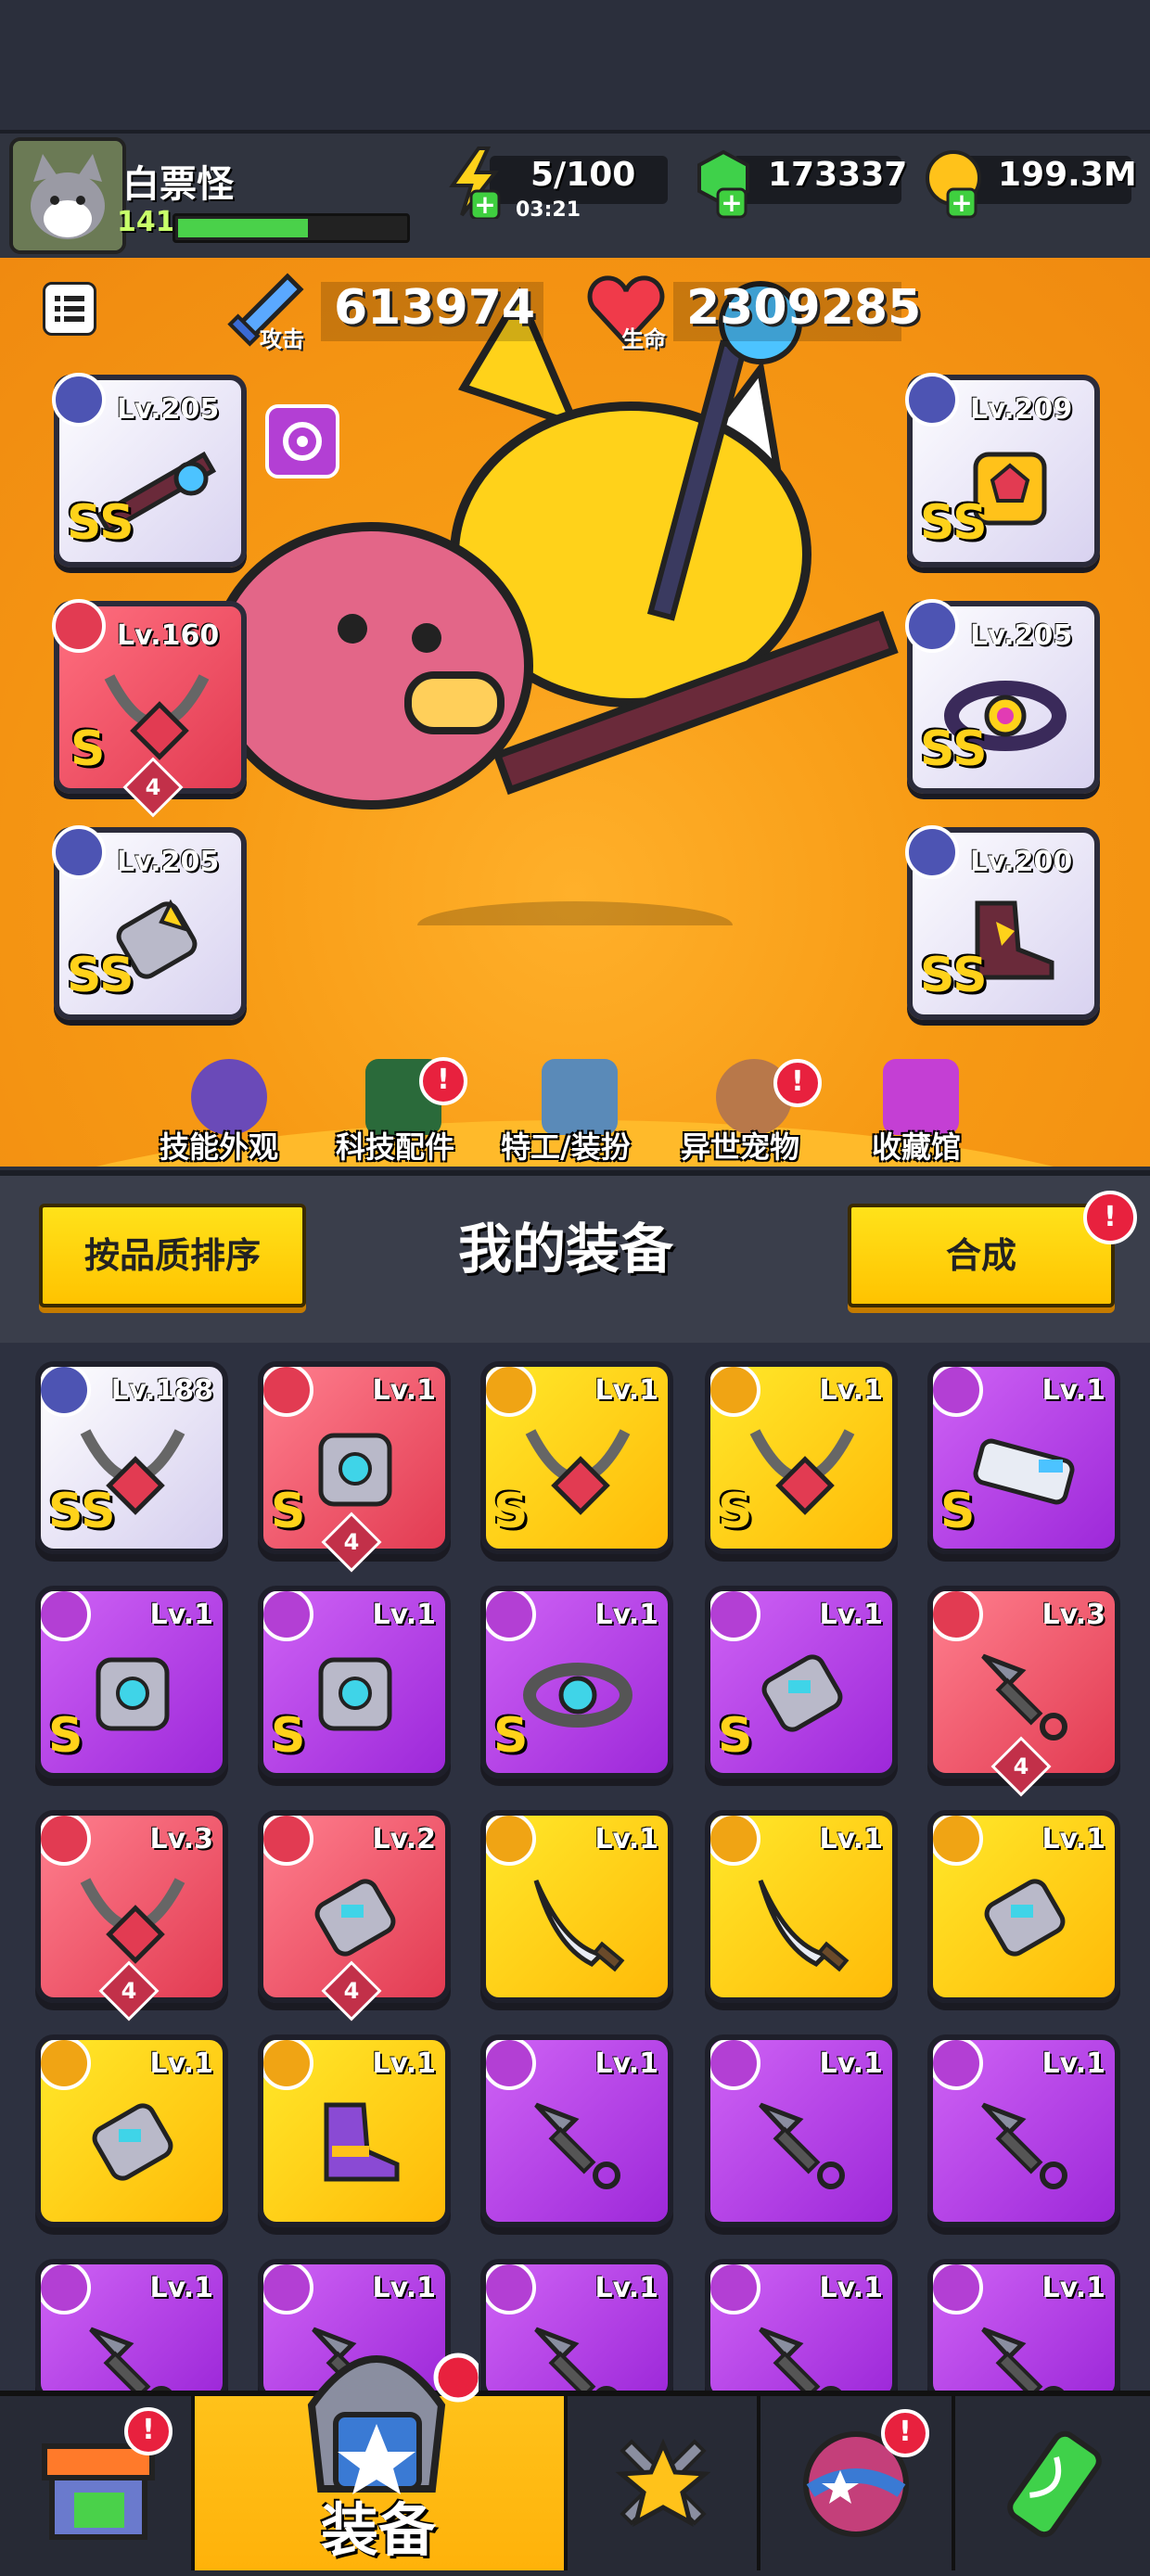 This screenshot has width=1150, height=2576. Describe the element at coordinates (566, 1250) in the screenshot. I see `section-title: 我的装备` at that location.